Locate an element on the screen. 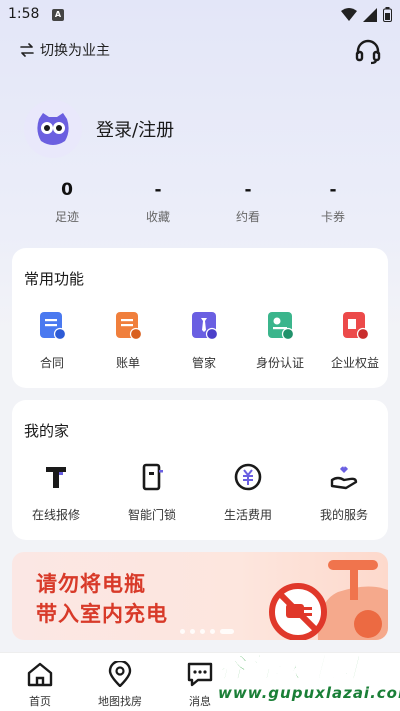 This screenshot has height=711, width=400. stat-appointments: - 约看 is located at coordinates (248, 202).